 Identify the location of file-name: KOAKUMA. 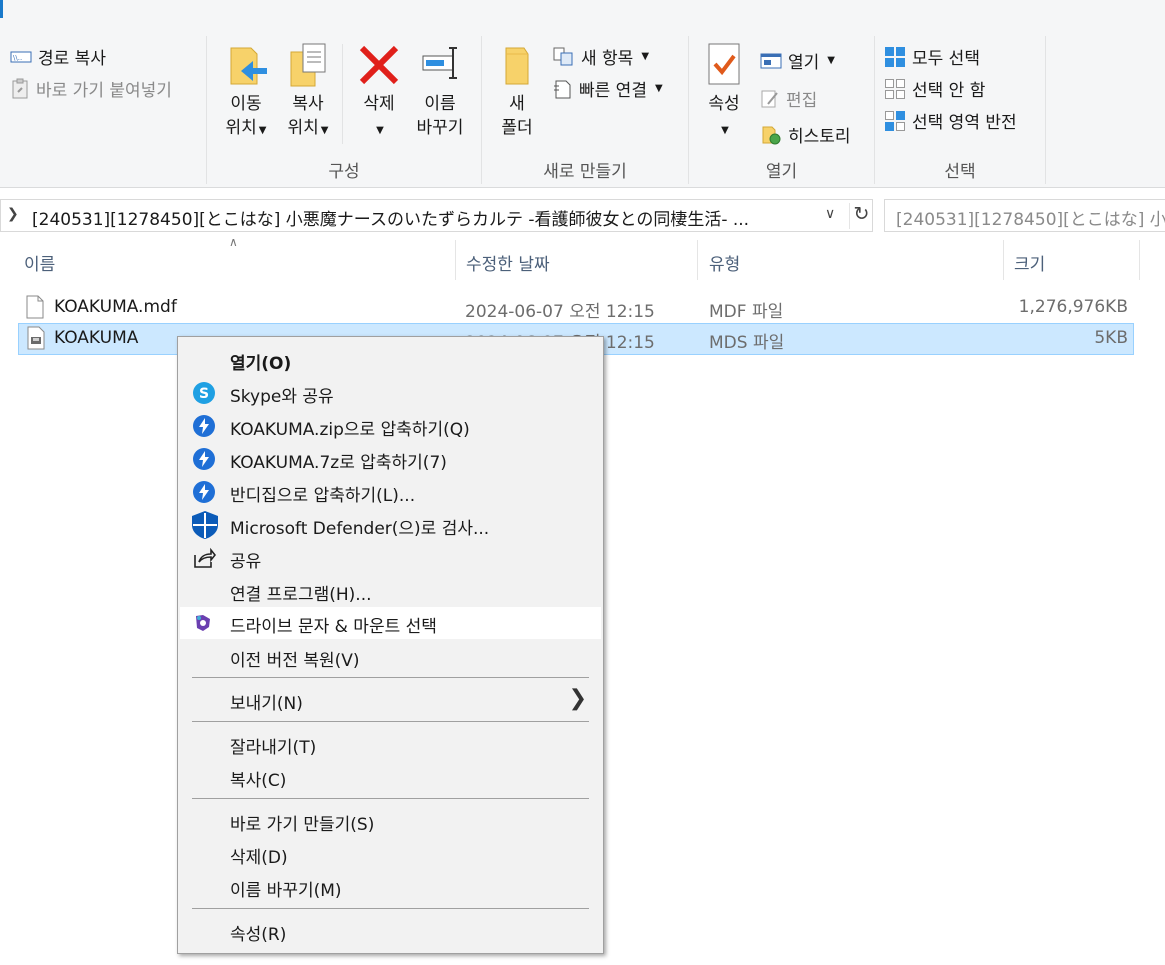
(96, 338).